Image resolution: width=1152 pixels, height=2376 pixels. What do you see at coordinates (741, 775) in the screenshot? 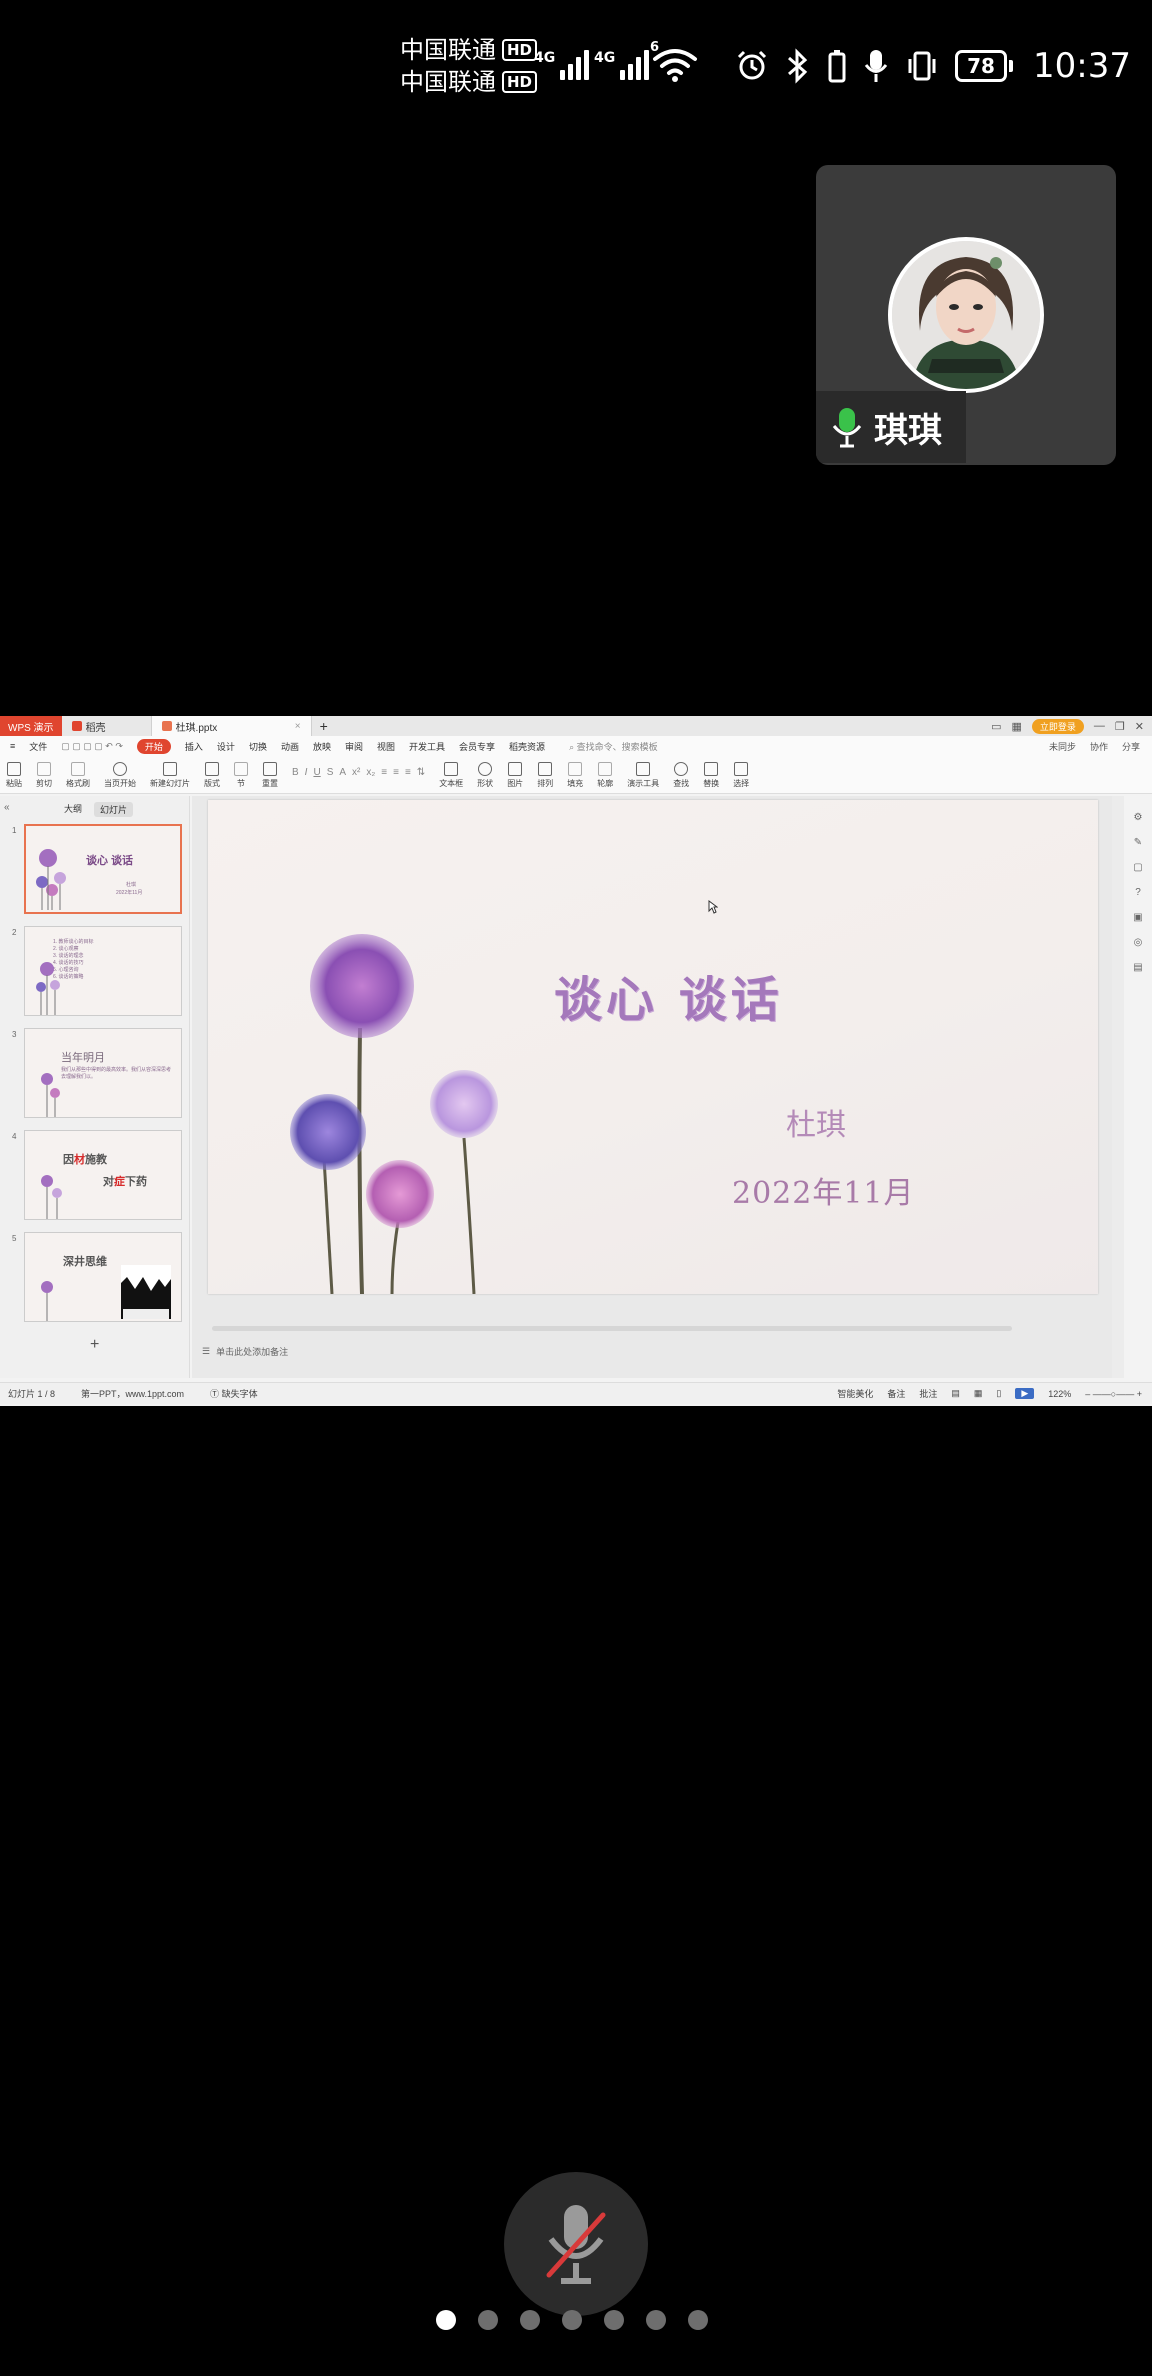
I see `select-button: 选择` at bounding box center [741, 775].